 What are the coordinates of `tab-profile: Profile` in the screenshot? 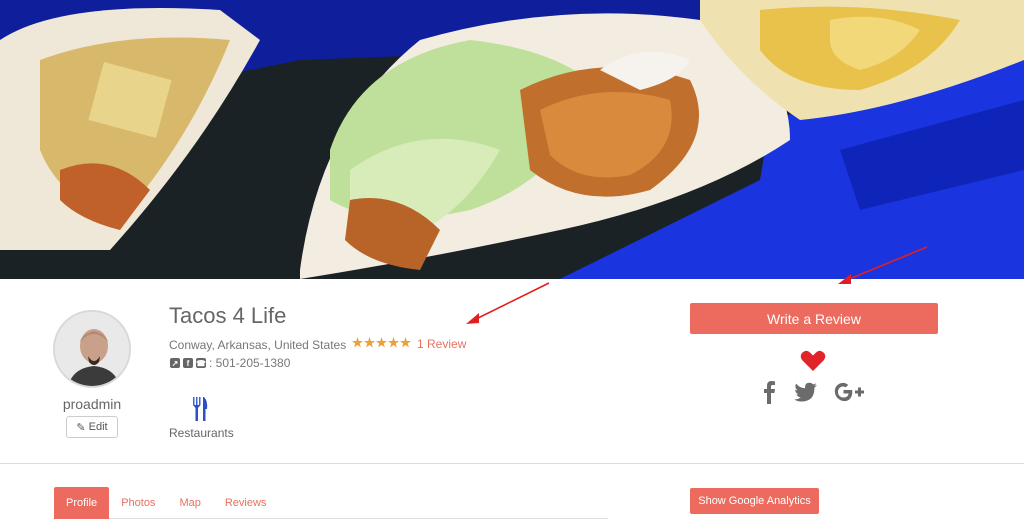 It's located at (82, 503).